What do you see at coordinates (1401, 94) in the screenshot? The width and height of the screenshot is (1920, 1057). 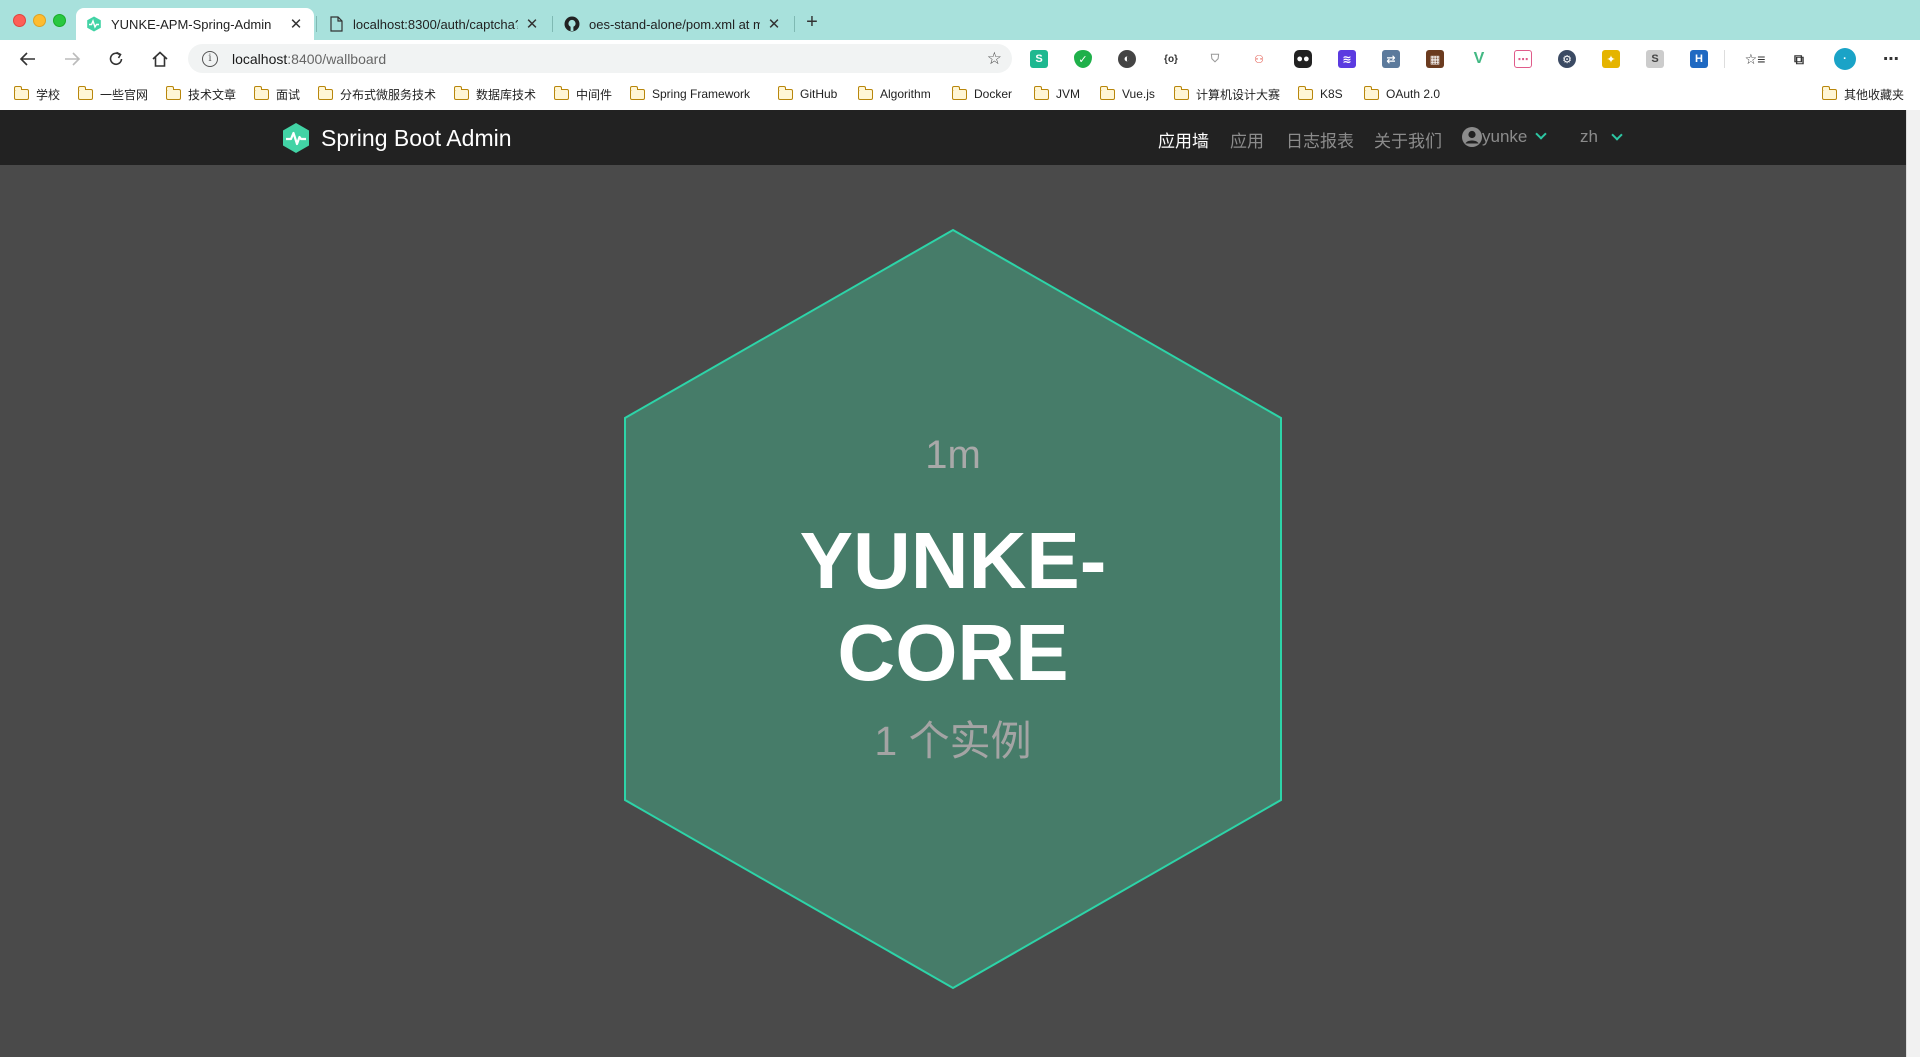 I see `bookmark-folder: OAuth 2.0` at bounding box center [1401, 94].